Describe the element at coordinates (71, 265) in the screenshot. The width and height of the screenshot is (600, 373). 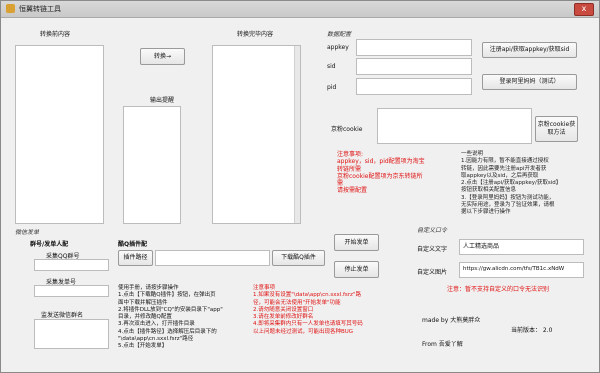
I see `qq-group-input` at that location.